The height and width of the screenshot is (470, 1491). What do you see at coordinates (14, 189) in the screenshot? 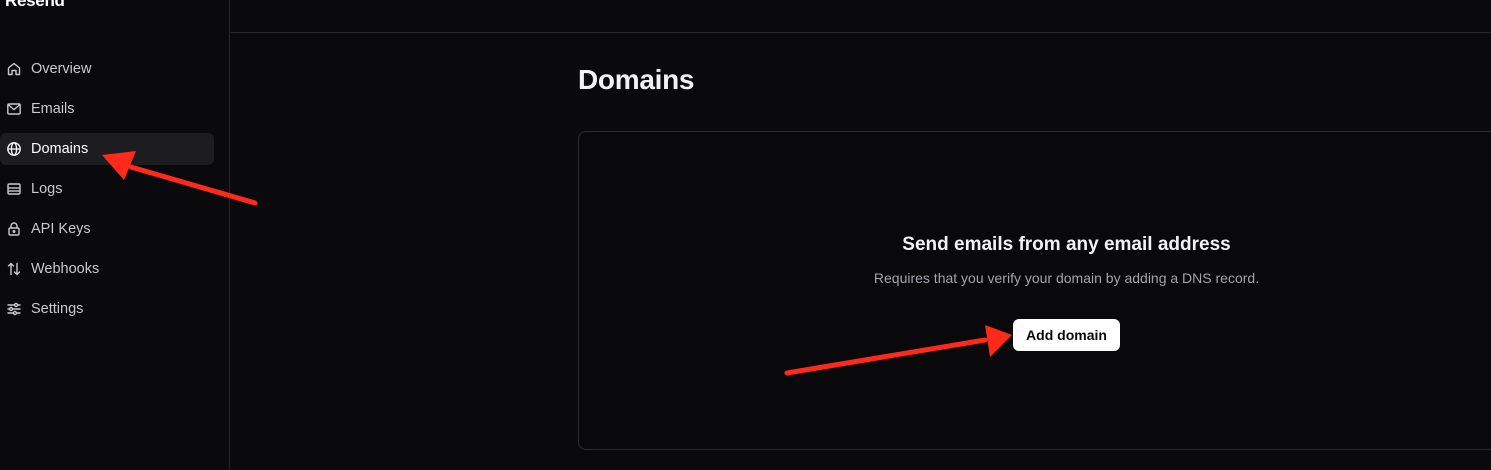
I see `logs-icon` at bounding box center [14, 189].